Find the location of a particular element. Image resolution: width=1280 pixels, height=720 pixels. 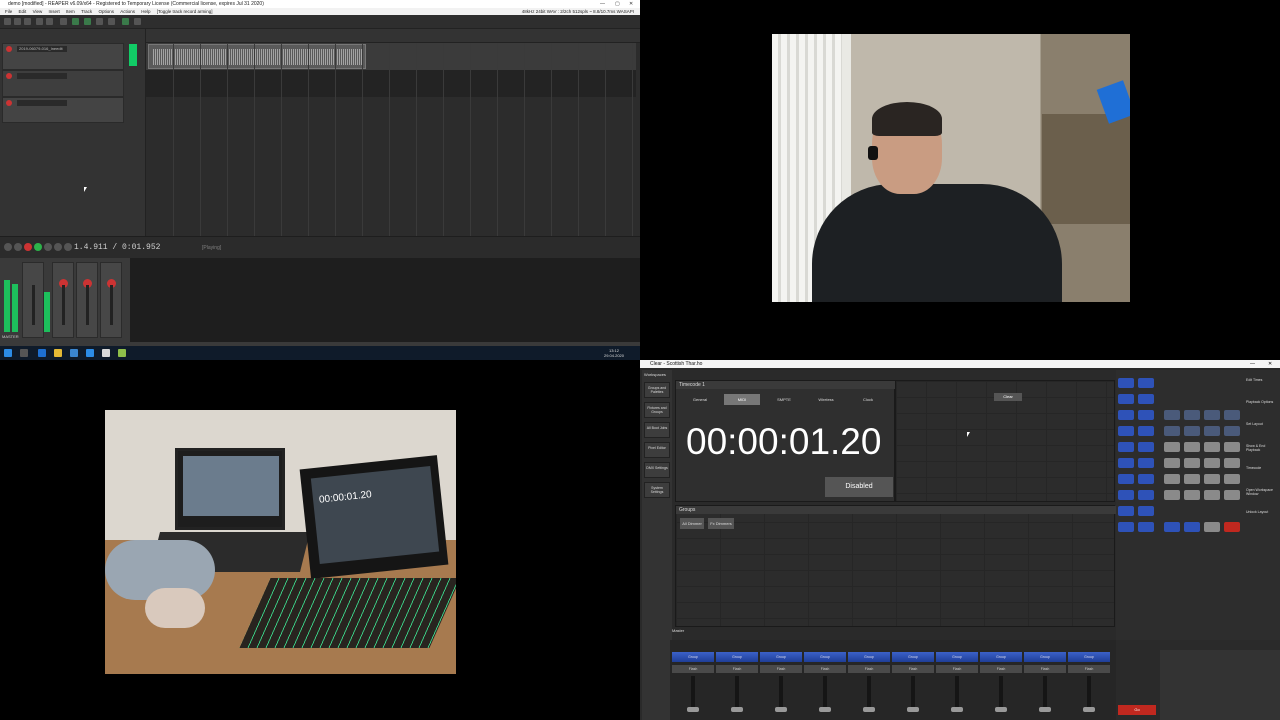

clear-button: Clear is located at coordinates (1008, 397).